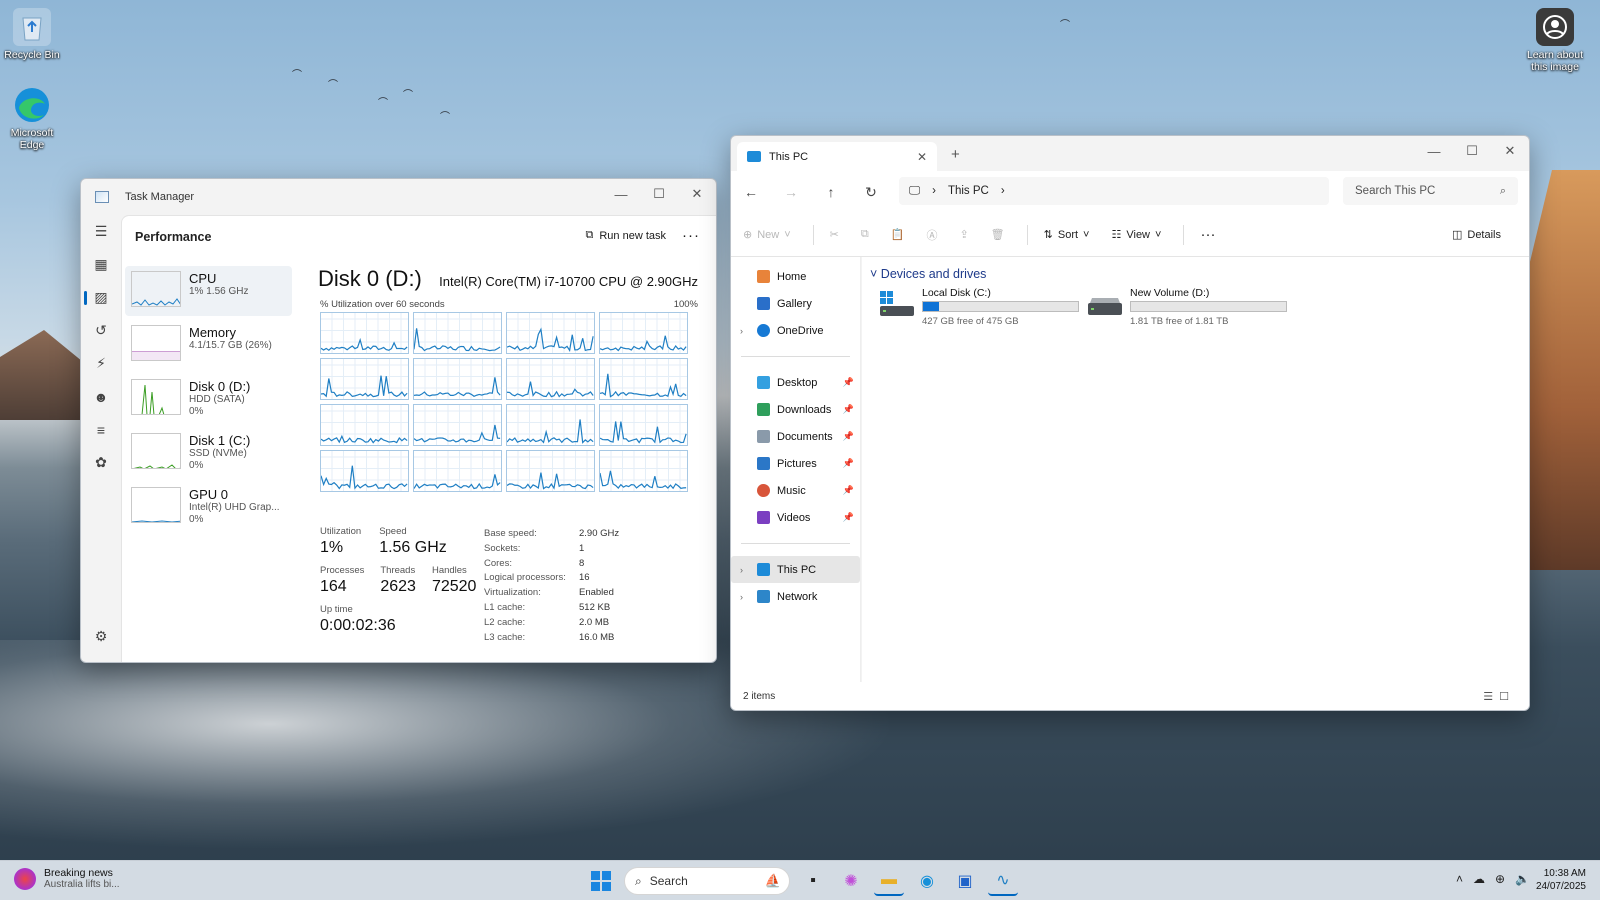 Image resolution: width=1600 pixels, height=900 pixels. I want to click on item-count: 2 items, so click(759, 696).